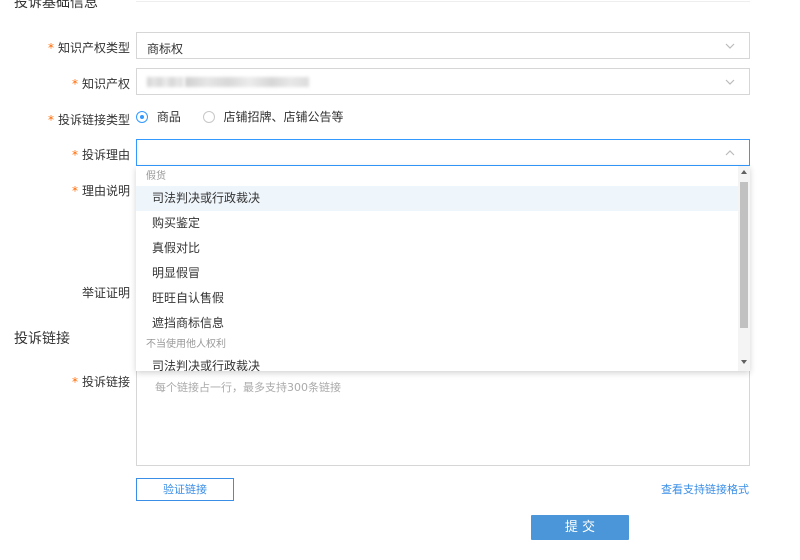 Image resolution: width=800 pixels, height=560 pixels. Describe the element at coordinates (443, 45) in the screenshot. I see `ip-type-select: 商标权` at that location.